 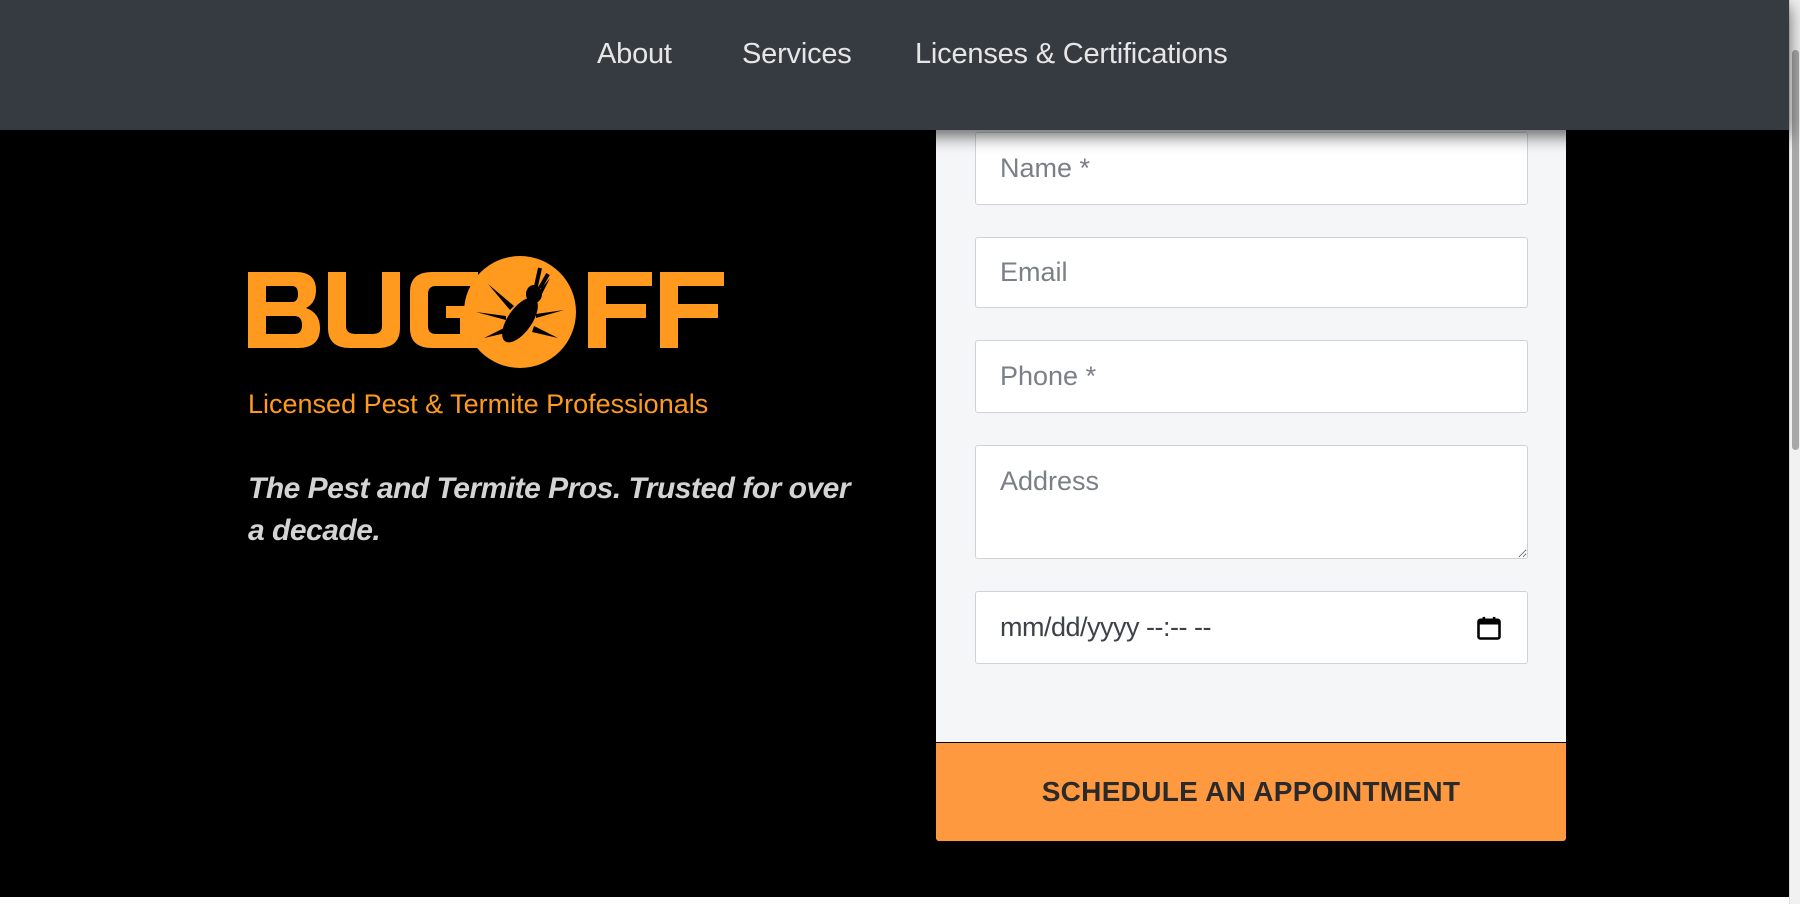 I want to click on top-navbar: About Services Licenses & Certifications, so click(x=894, y=65).